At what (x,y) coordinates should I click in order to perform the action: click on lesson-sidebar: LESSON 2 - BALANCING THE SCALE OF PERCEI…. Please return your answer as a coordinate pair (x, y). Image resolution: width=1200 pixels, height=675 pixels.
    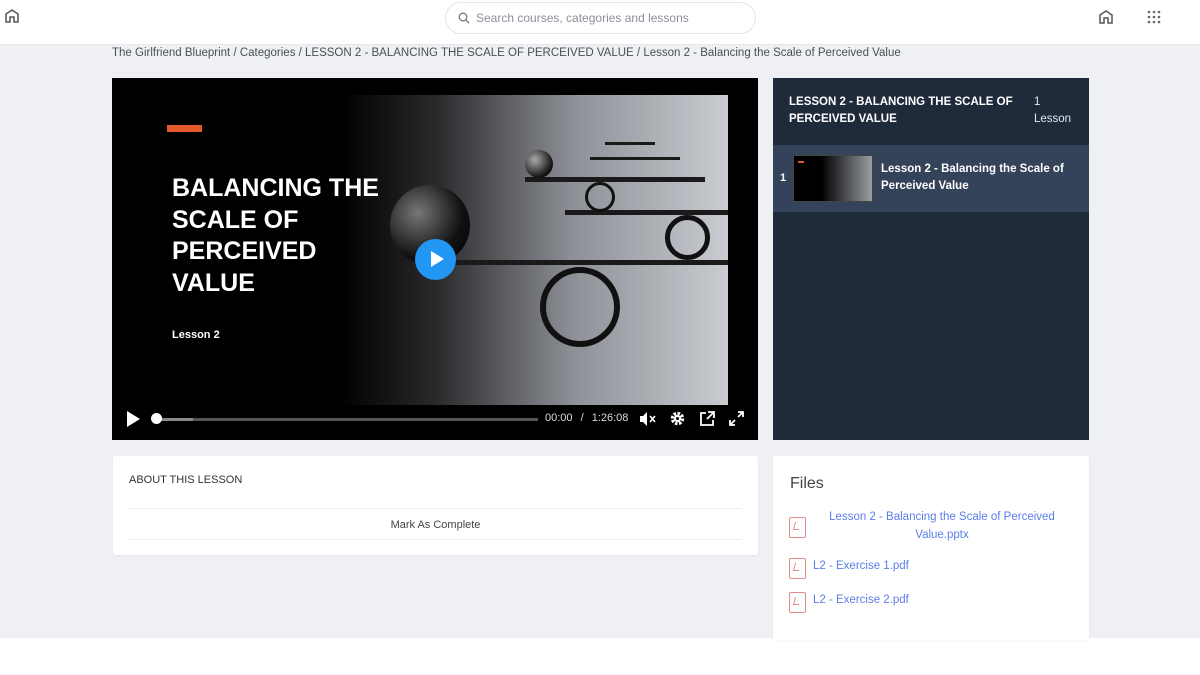
    Looking at the image, I should click on (931, 259).